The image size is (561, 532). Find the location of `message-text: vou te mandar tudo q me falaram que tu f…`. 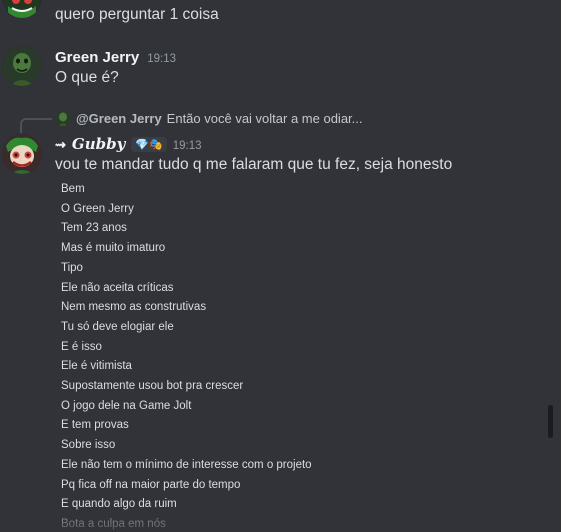

message-text: vou te mandar tudo q me falaram que tu f… is located at coordinates (254, 164).